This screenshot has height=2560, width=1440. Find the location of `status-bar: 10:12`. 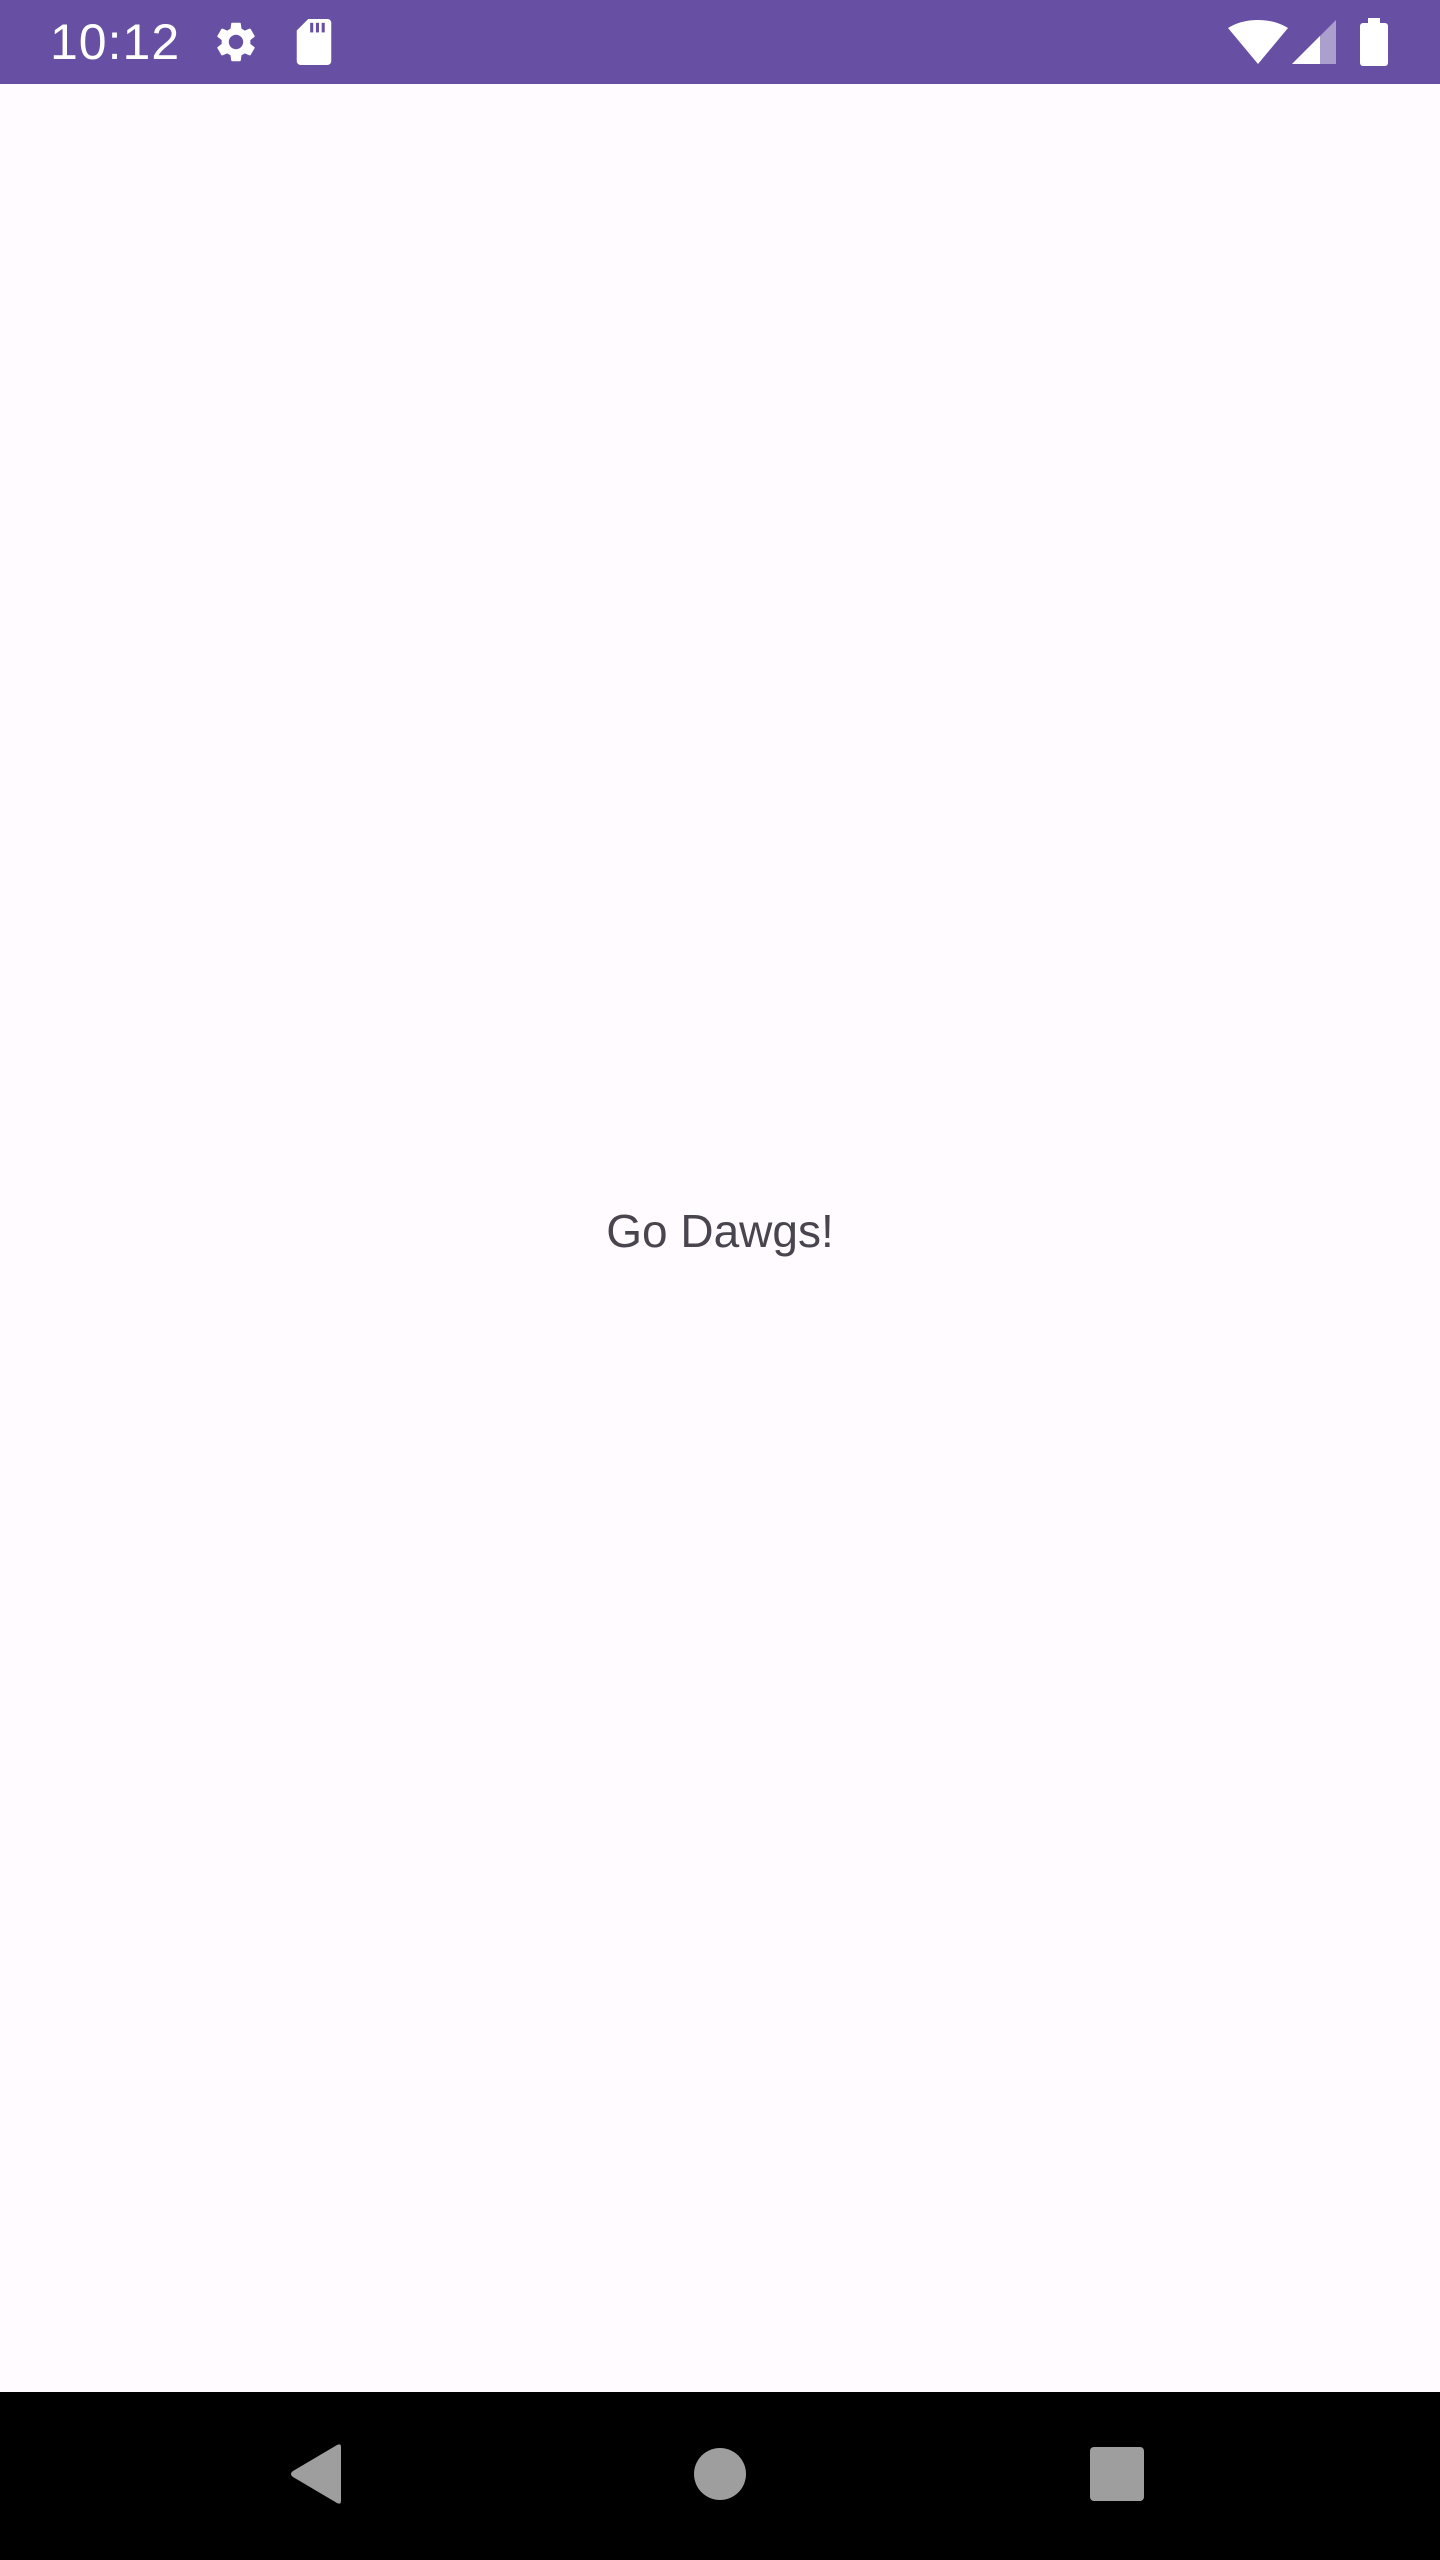

status-bar: 10:12 is located at coordinates (720, 42).